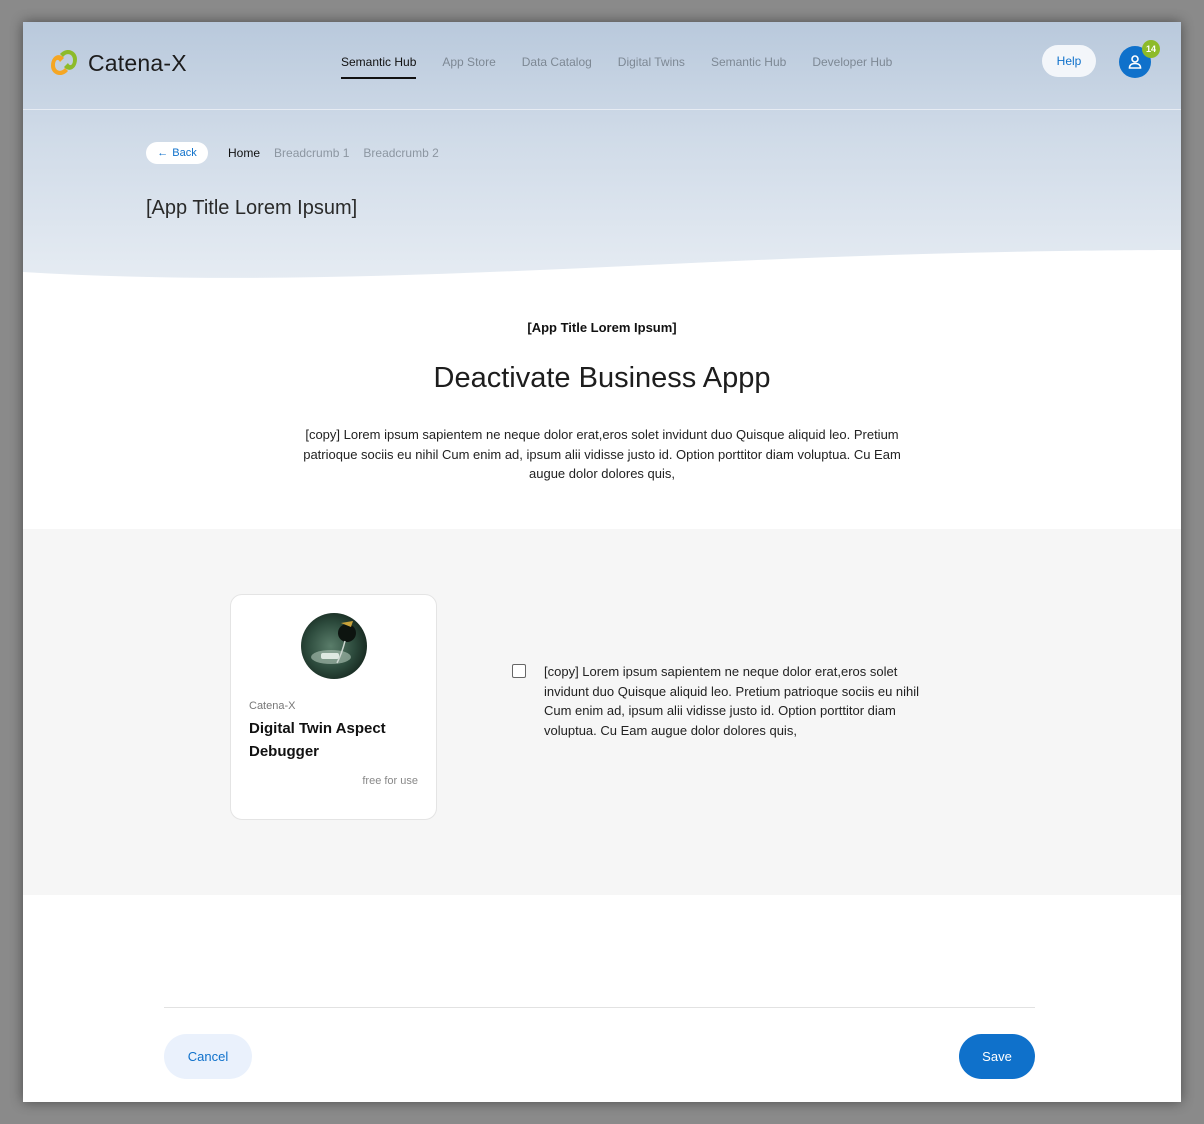  Describe the element at coordinates (137, 62) in the screenshot. I see `brand-name: Catena-X` at that location.